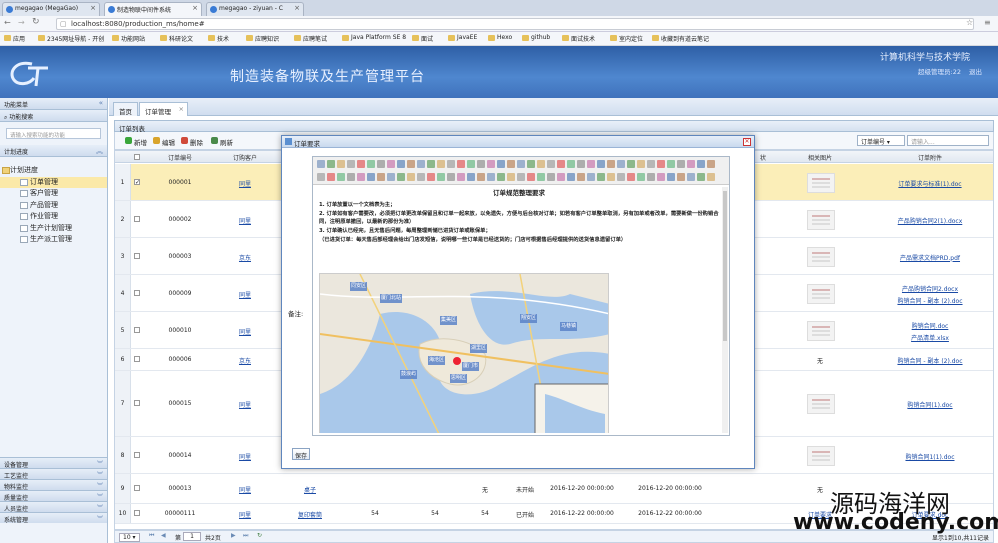 The height and width of the screenshot is (543, 998). Describe the element at coordinates (233, 535) in the screenshot. I see `next-page-icon: ▶` at that location.